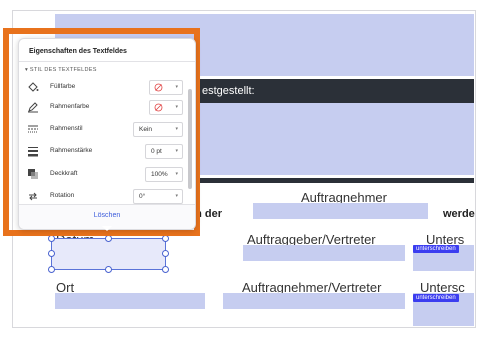 The height and width of the screenshot is (338, 488). I want to click on row-border-color: Rahmenfarbe ▾, so click(104, 107).